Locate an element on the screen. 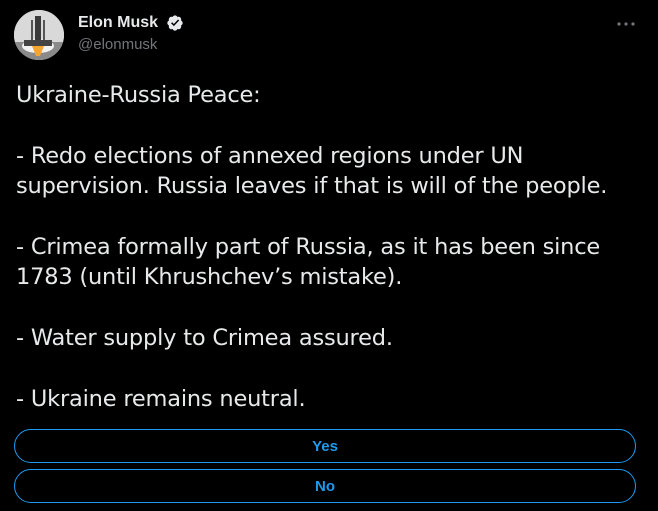 This screenshot has width=658, height=511. author-info: Elon Musk @elonmusk is located at coordinates (131, 32).